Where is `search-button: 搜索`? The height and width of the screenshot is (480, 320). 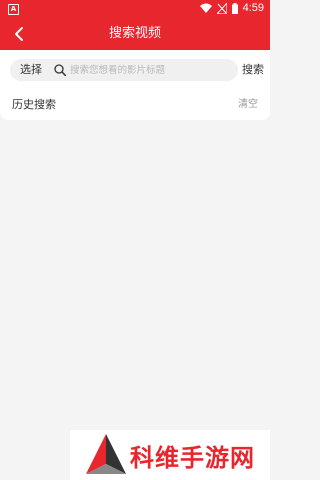 search-button: 搜索 is located at coordinates (253, 70).